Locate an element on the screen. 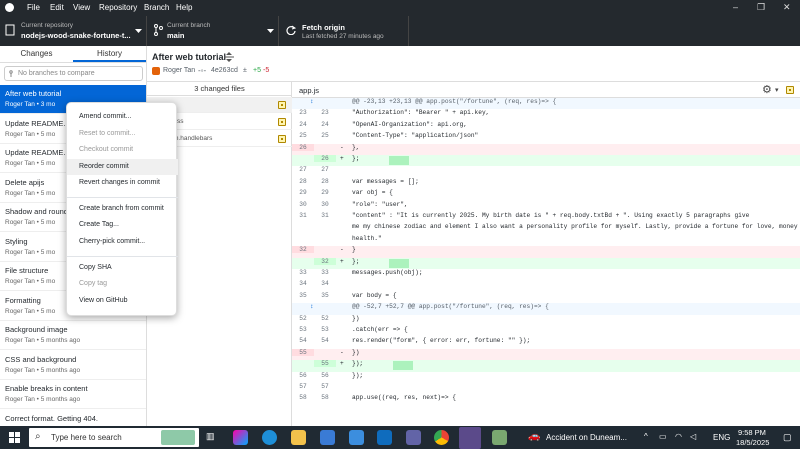 The width and height of the screenshot is (800, 449). outlook-icon is located at coordinates (384, 437).